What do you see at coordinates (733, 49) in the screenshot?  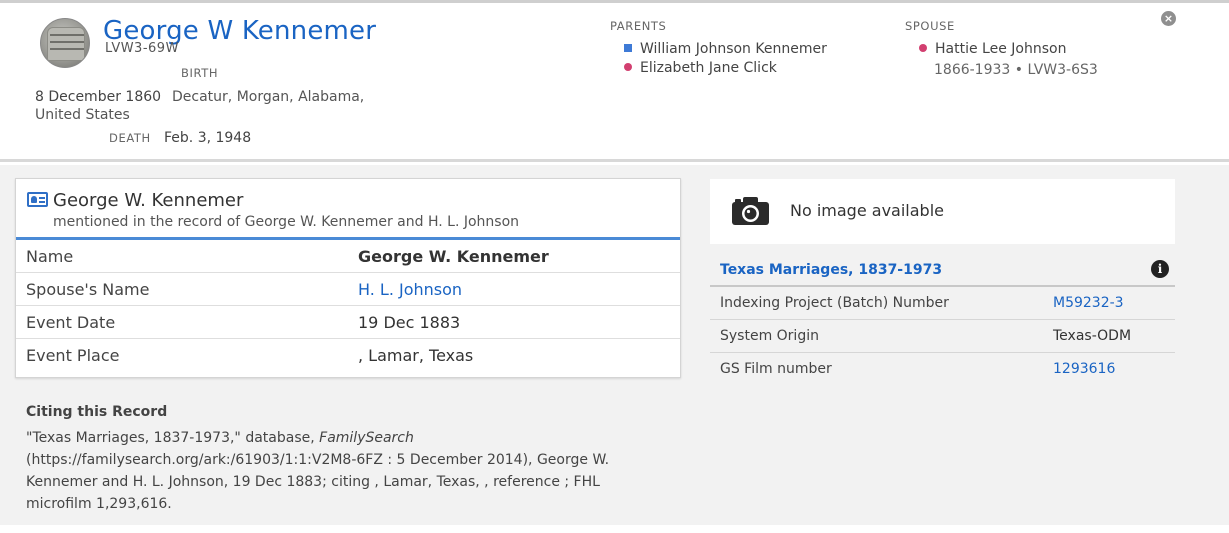 I see `father-name: William Johnson Kennemer` at bounding box center [733, 49].